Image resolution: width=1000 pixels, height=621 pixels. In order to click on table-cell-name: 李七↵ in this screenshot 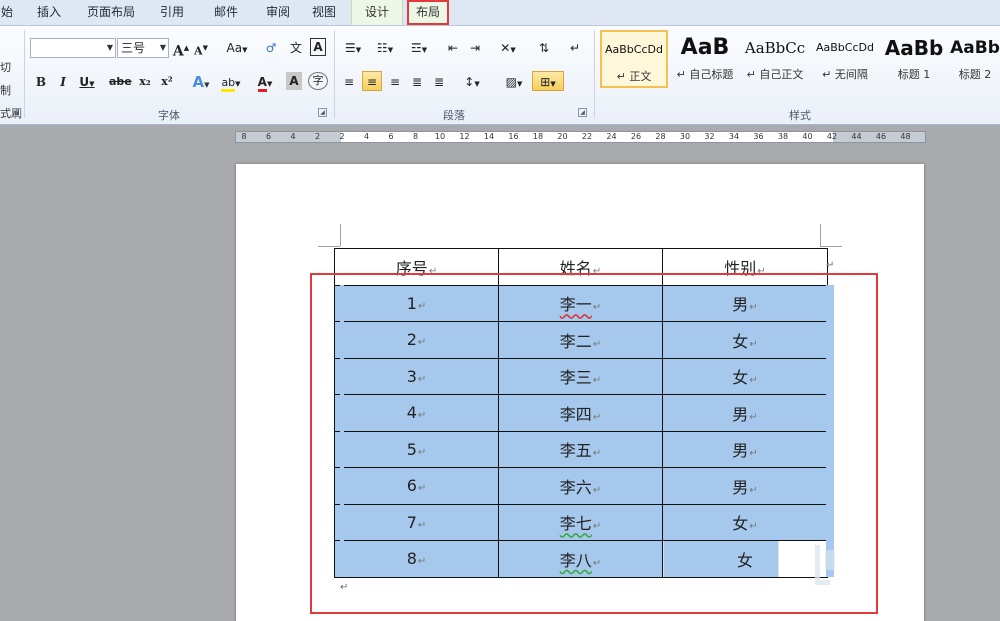, I will do `click(580, 522)`.